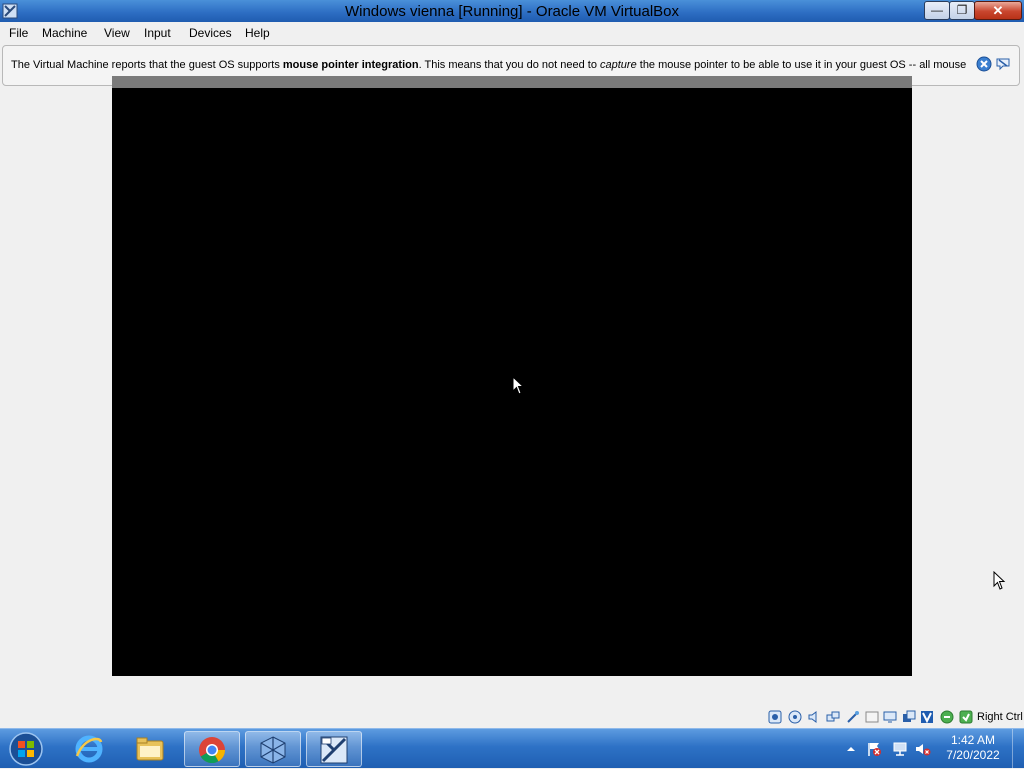 The width and height of the screenshot is (1024, 769). Describe the element at coordinates (890, 717) in the screenshot. I see `display-icon` at that location.